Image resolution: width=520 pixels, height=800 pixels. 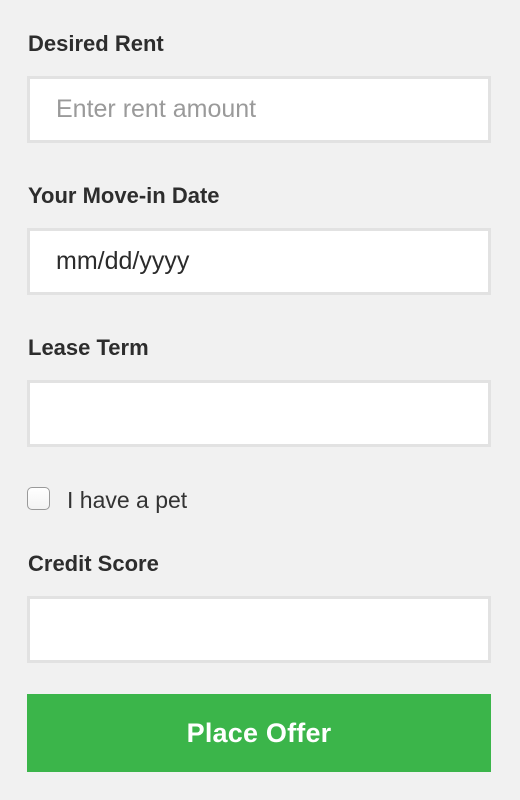 What do you see at coordinates (88, 347) in the screenshot?
I see `lease-term-label: Lease Term` at bounding box center [88, 347].